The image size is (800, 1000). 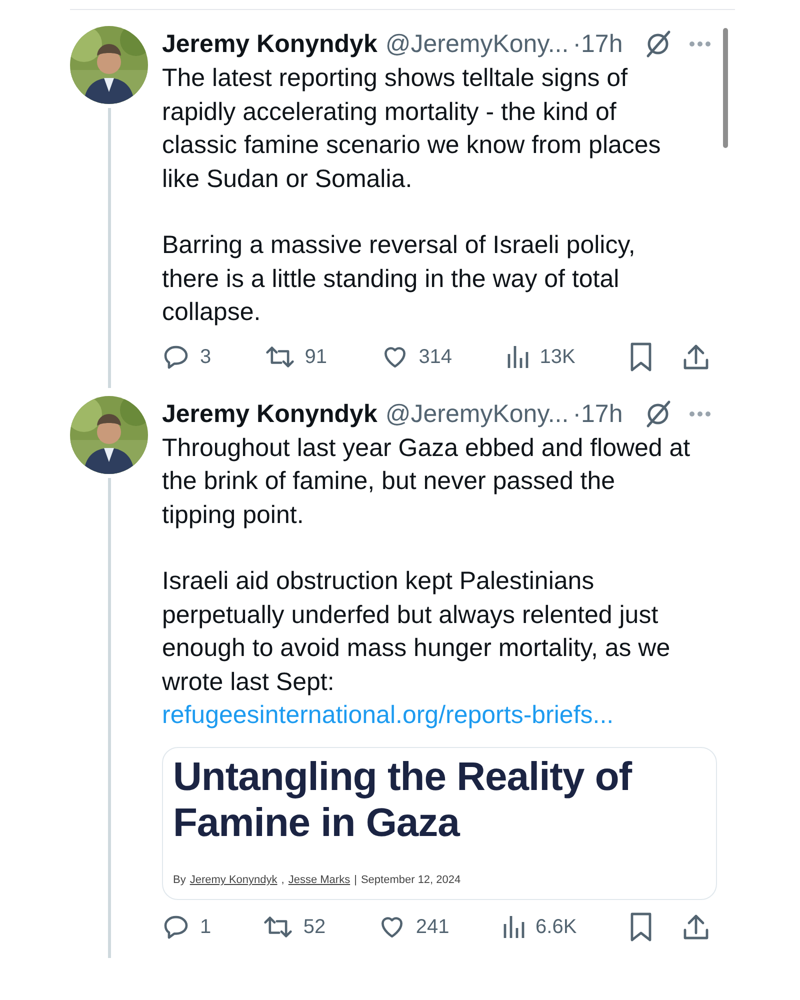 I want to click on tweet-text: The latest reporting shows telltale signs of rapidly accelerating mortality - the kind of classic famine scenario we know from places like Sudan or Somalia., so click(x=412, y=128).